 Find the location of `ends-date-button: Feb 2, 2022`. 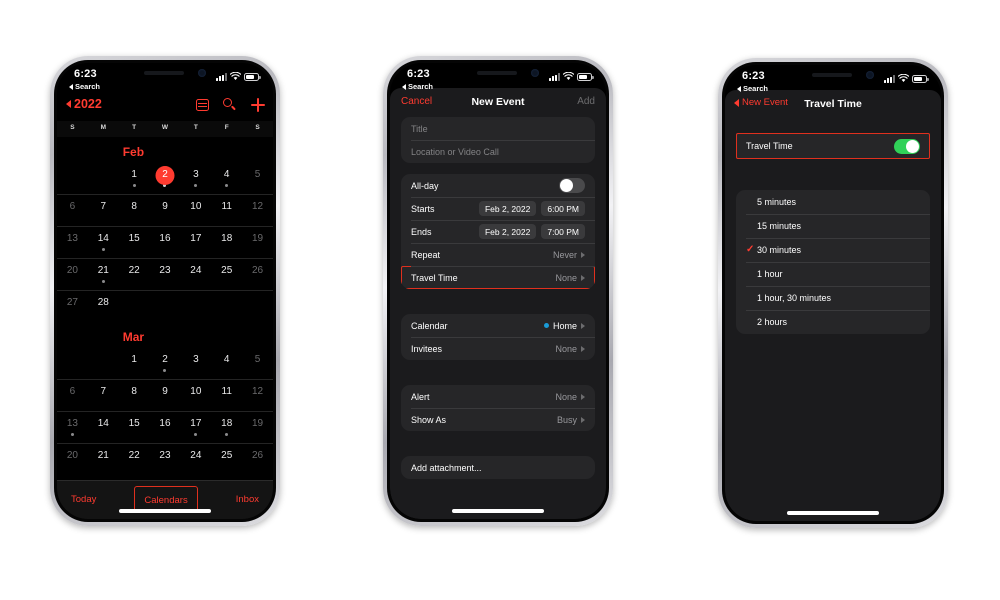

ends-date-button: Feb 2, 2022 is located at coordinates (507, 231).